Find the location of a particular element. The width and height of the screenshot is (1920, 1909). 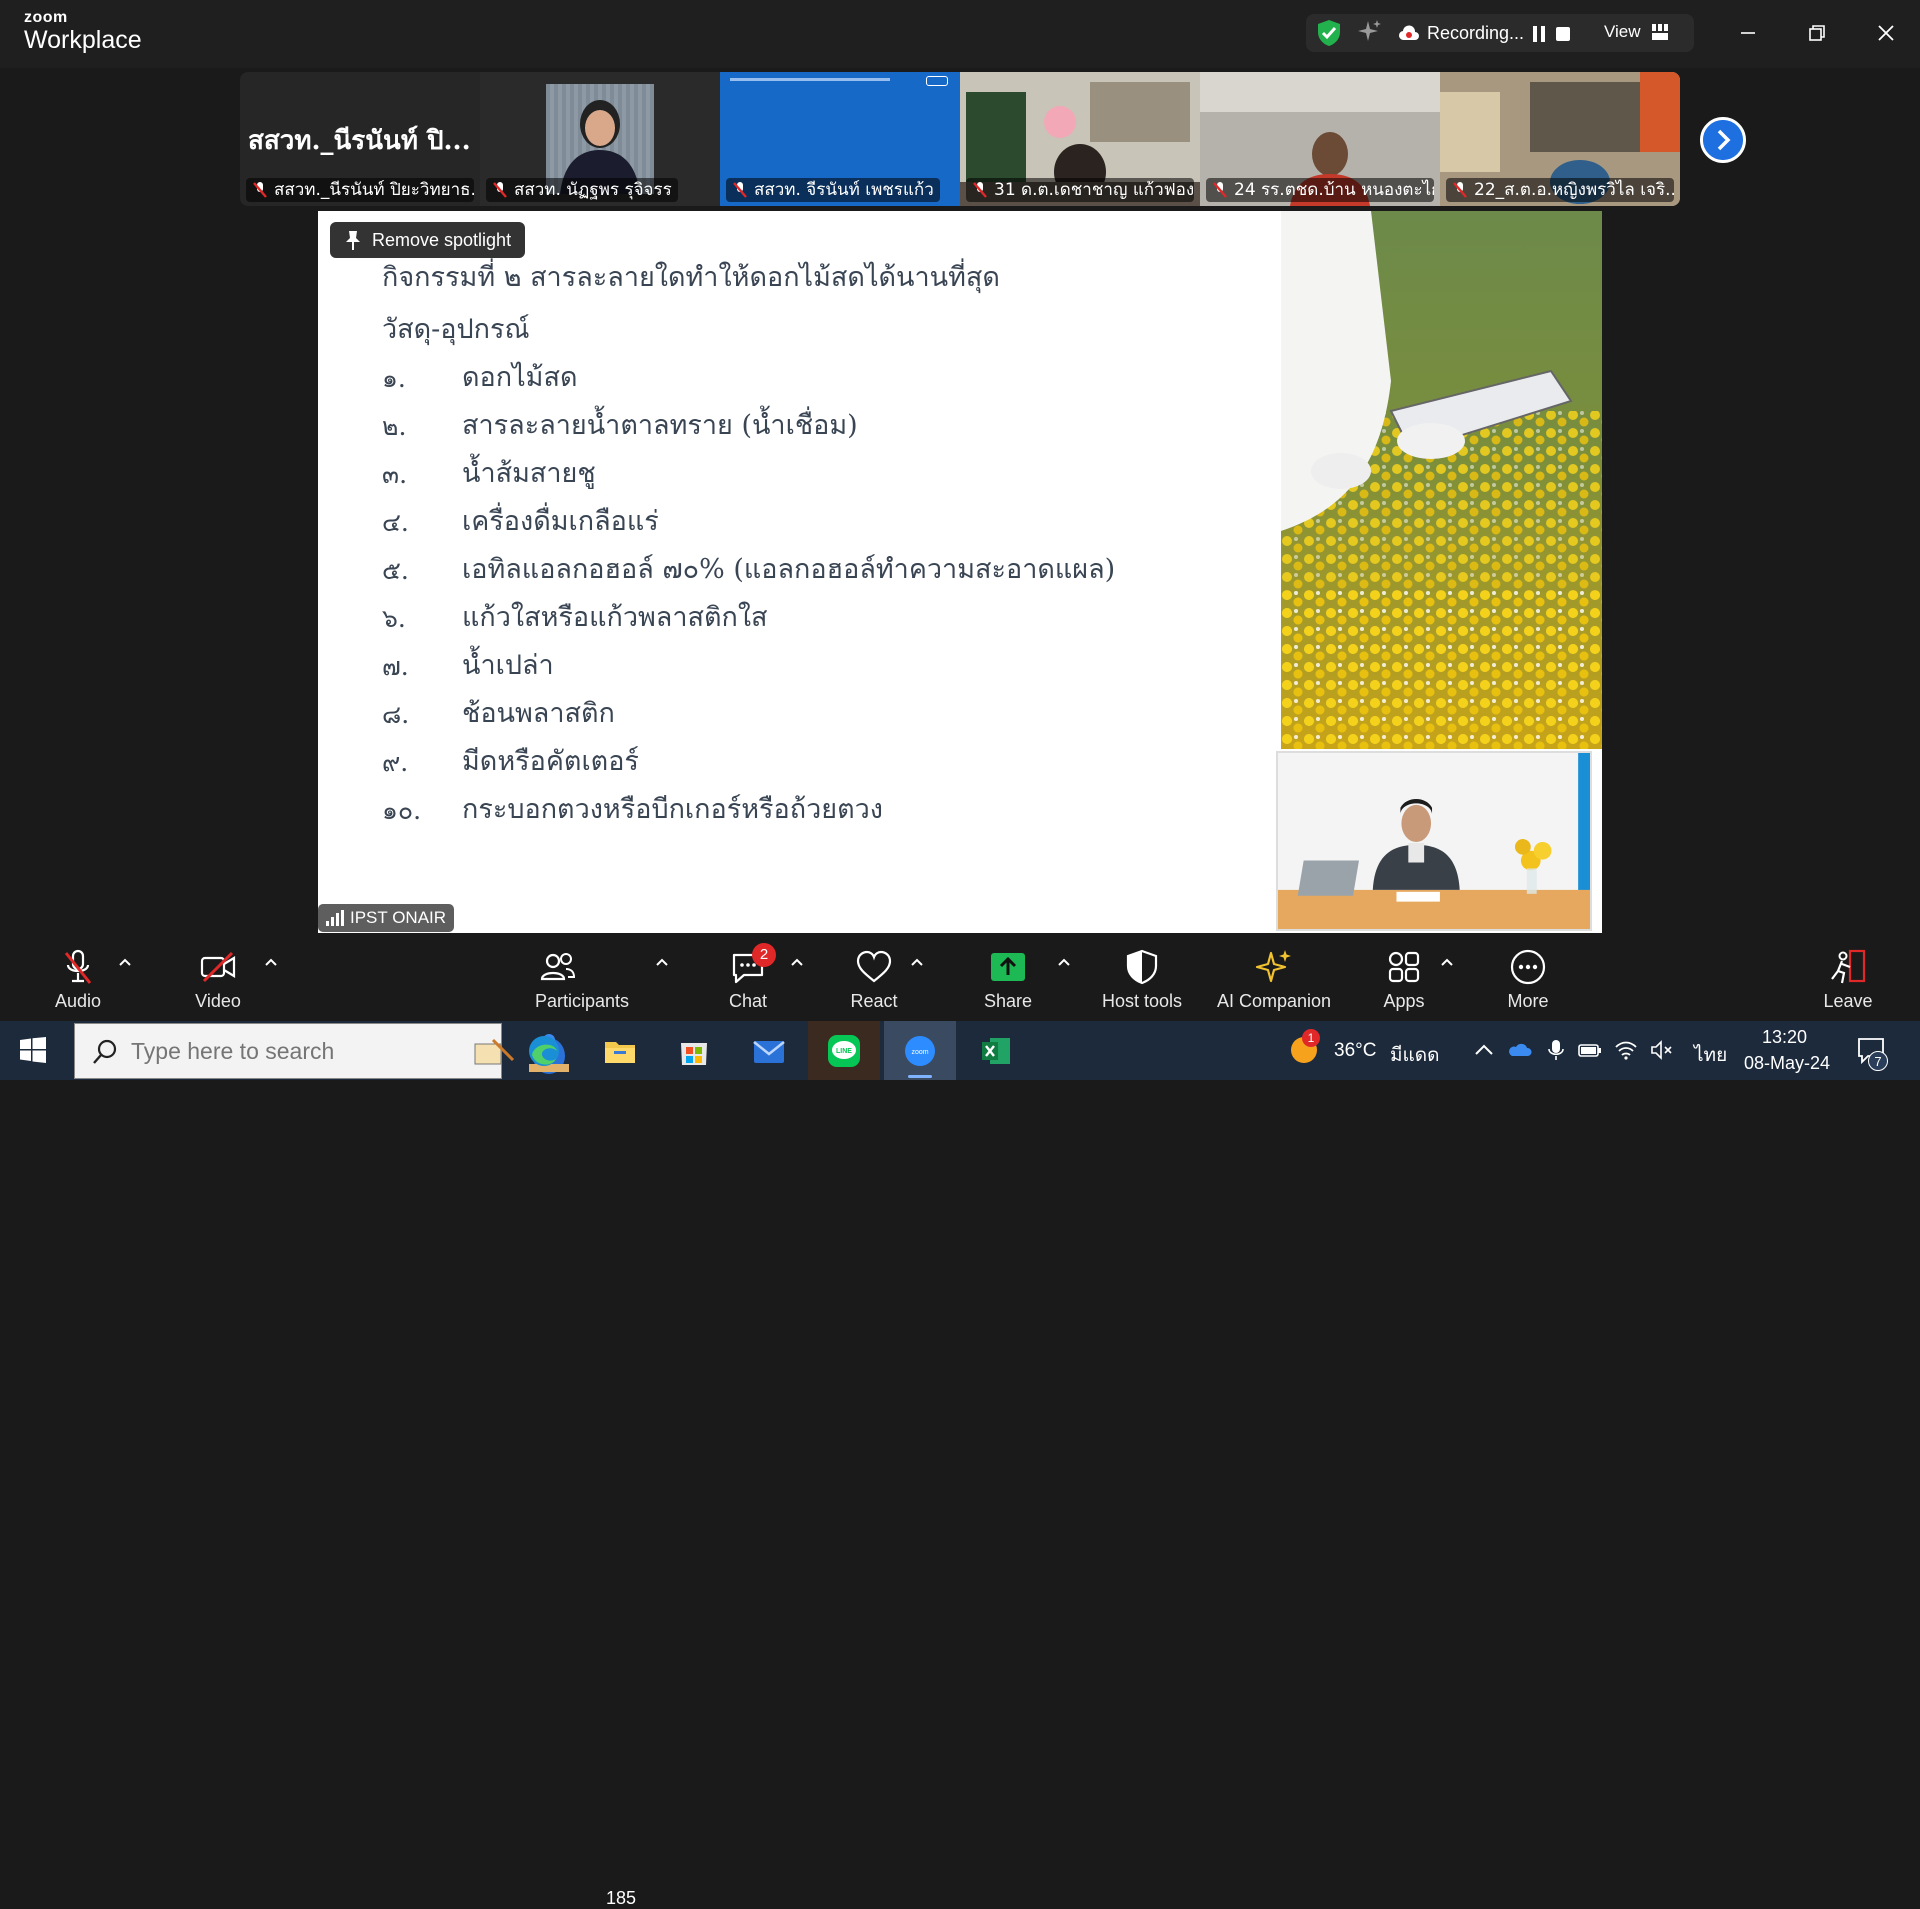

chat-options-chevron-up-icon is located at coordinates (797, 962).